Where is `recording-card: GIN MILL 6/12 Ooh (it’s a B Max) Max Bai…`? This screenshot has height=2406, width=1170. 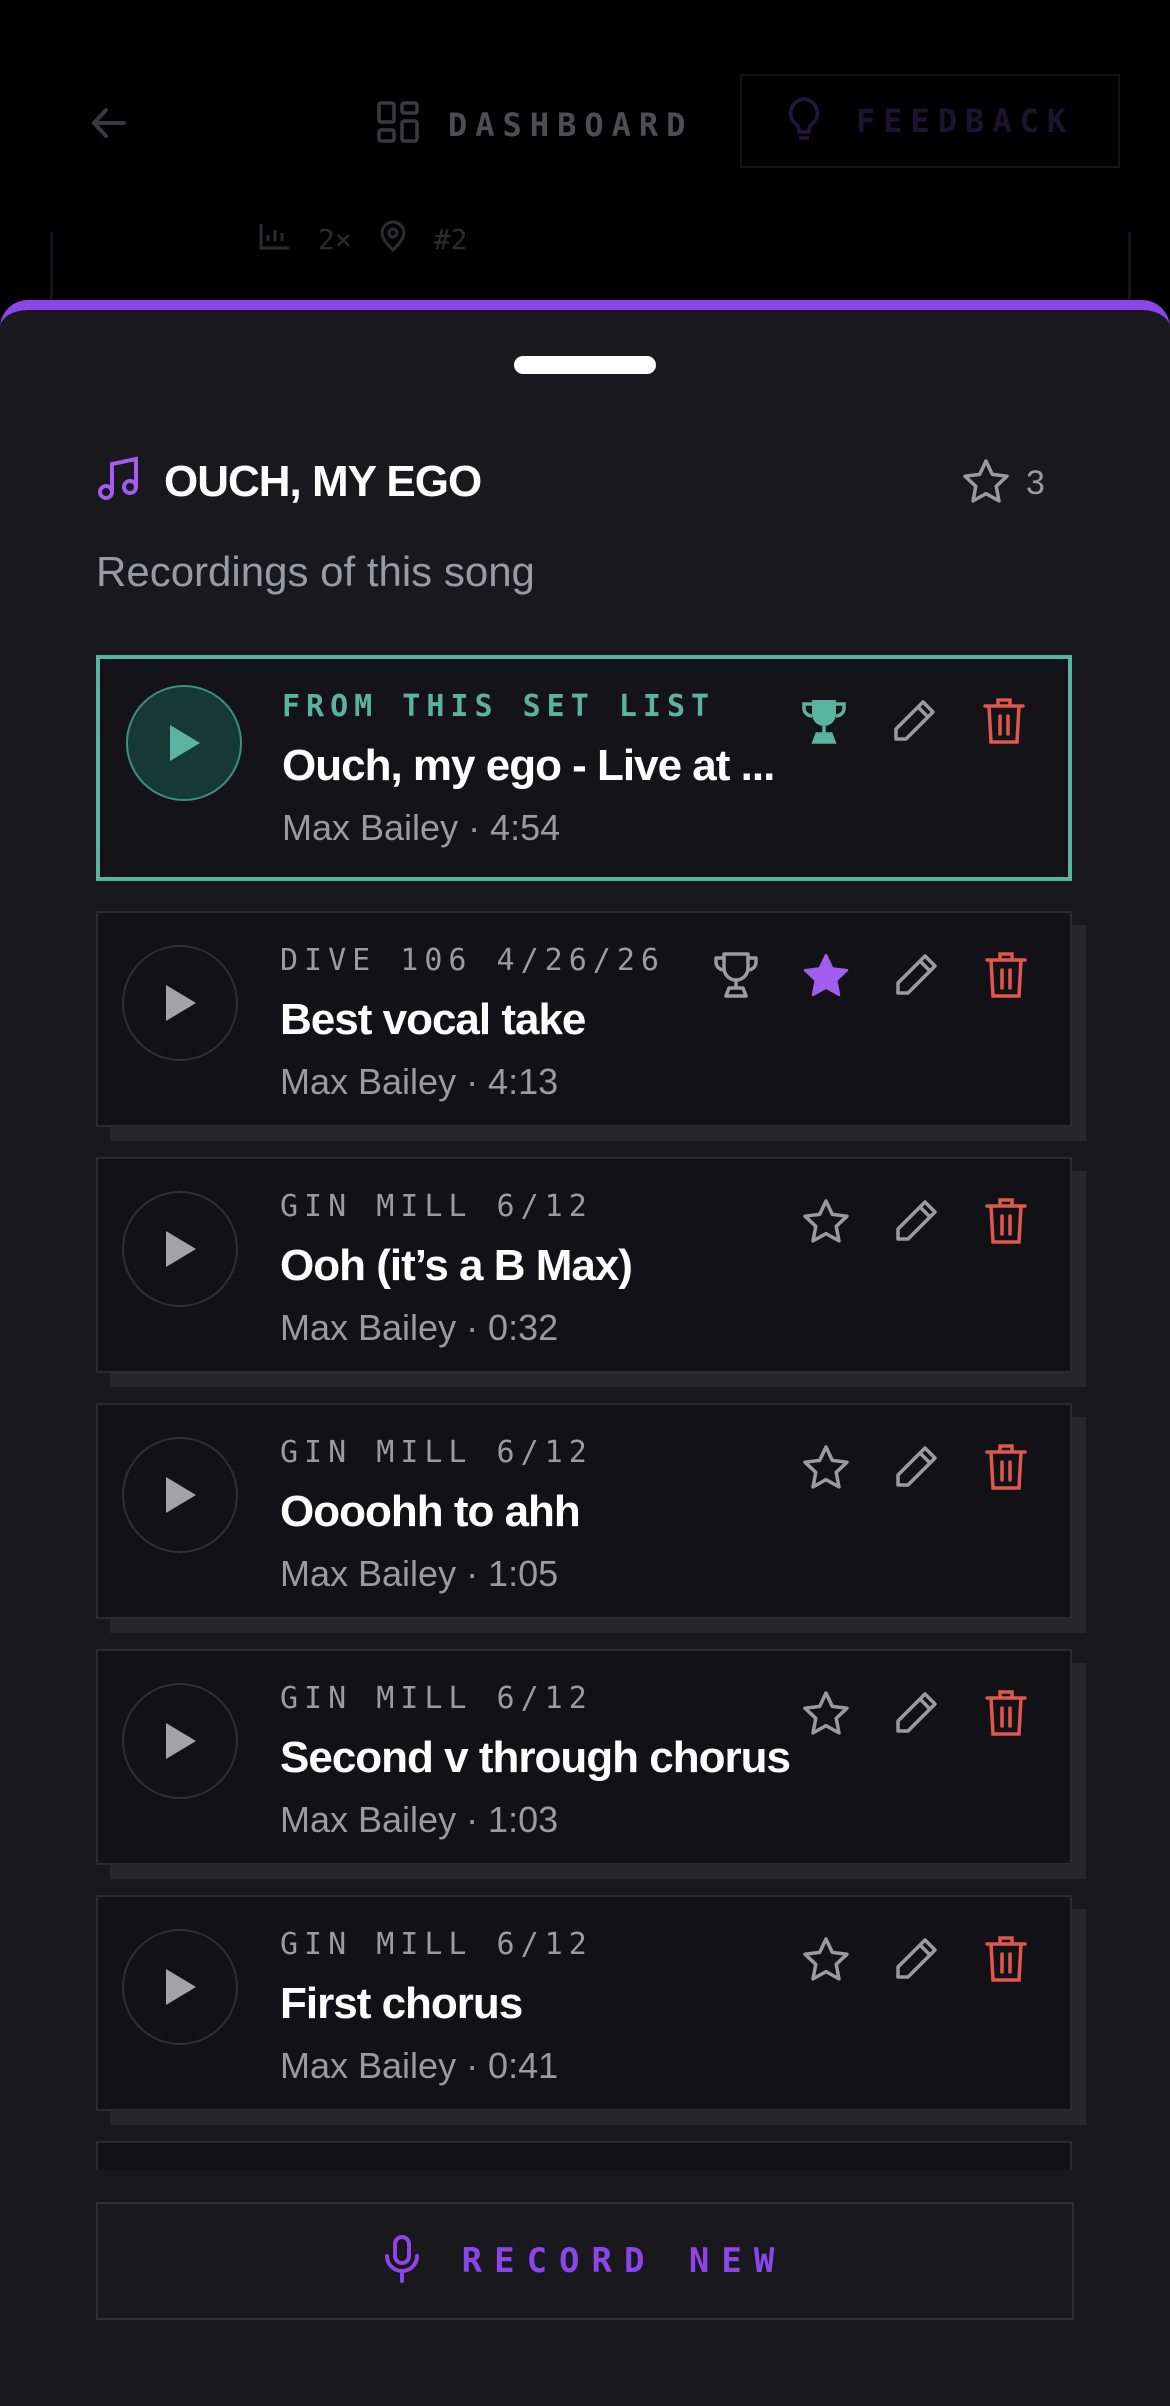 recording-card: GIN MILL 6/12 Ooh (it’s a B Max) Max Bai… is located at coordinates (584, 1265).